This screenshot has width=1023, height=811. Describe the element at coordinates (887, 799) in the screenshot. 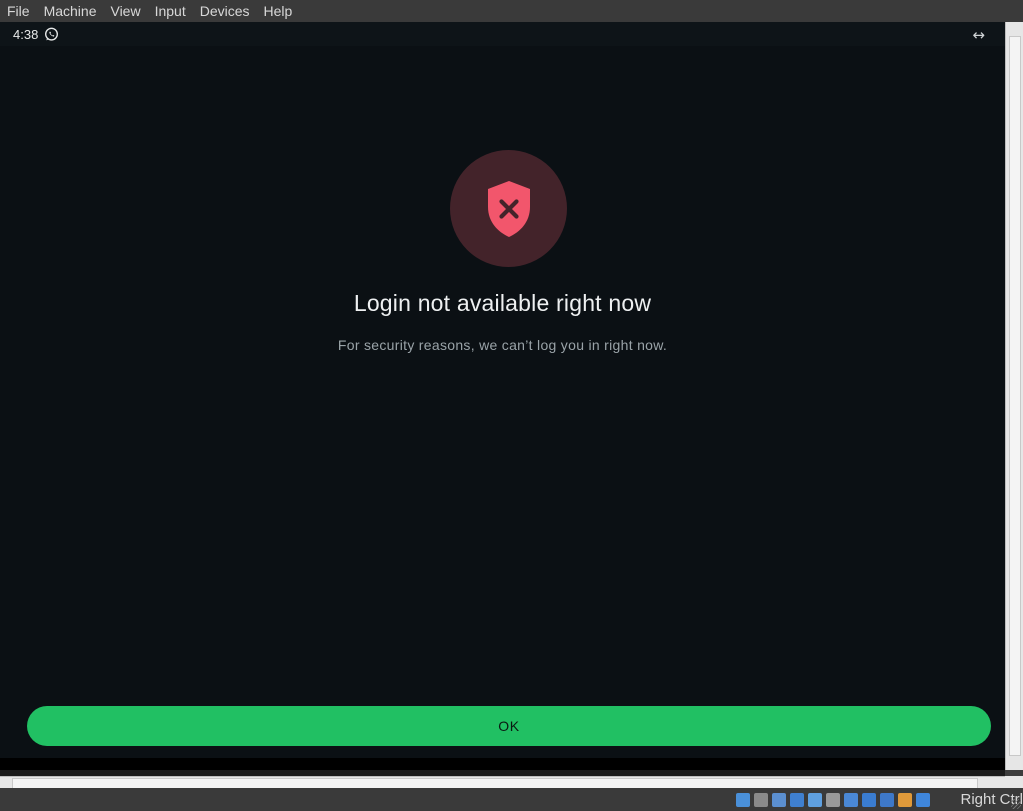

I see `virtualization-icon` at that location.